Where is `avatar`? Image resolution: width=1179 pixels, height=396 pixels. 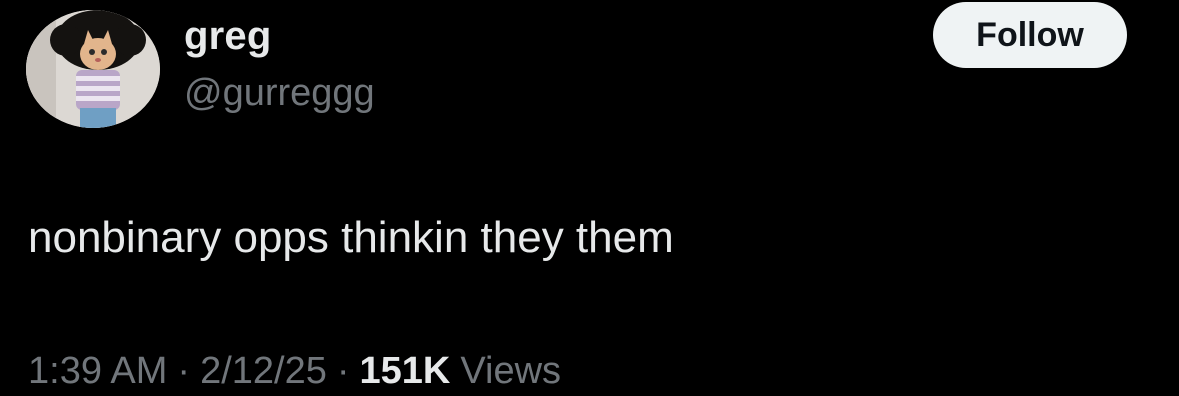
avatar is located at coordinates (93, 69).